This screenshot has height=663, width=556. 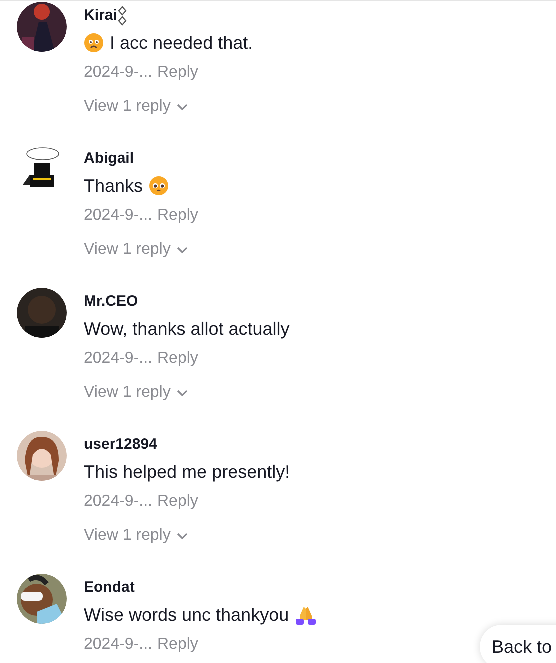 What do you see at coordinates (187, 329) in the screenshot?
I see `comment-text: Wow, thanks allot actually` at bounding box center [187, 329].